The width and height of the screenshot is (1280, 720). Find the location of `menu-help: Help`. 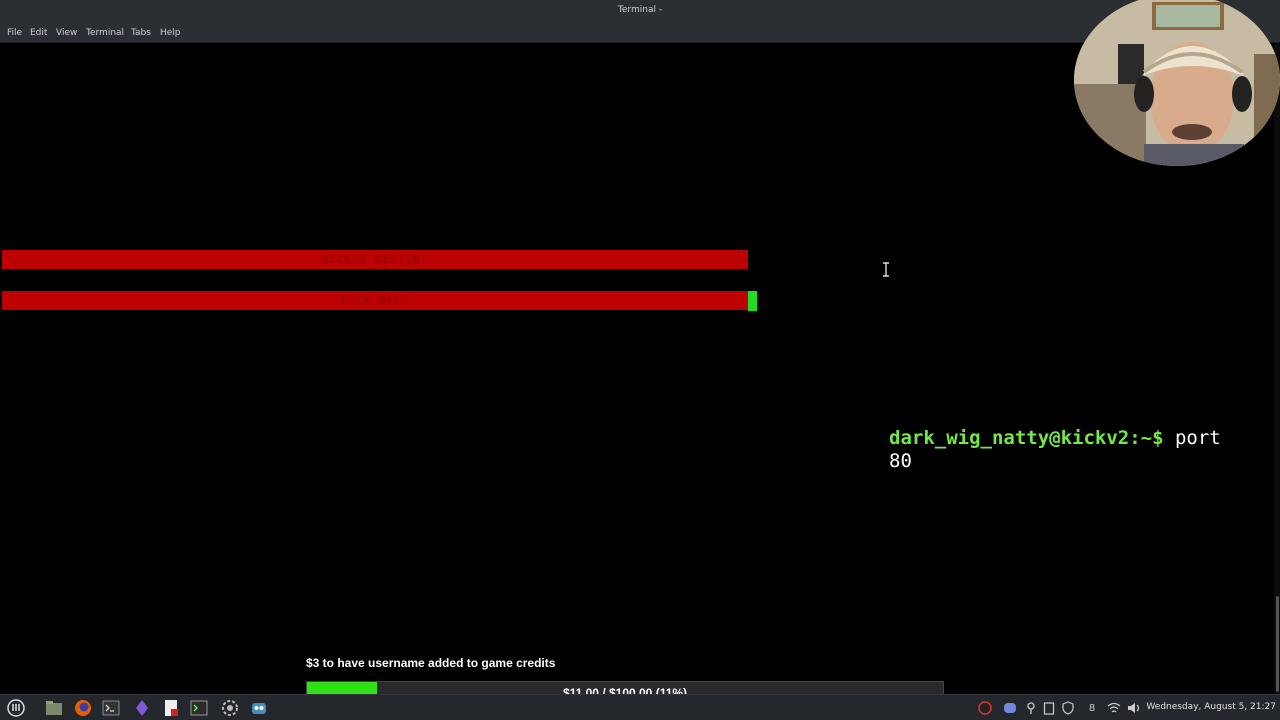

menu-help: Help is located at coordinates (170, 33).